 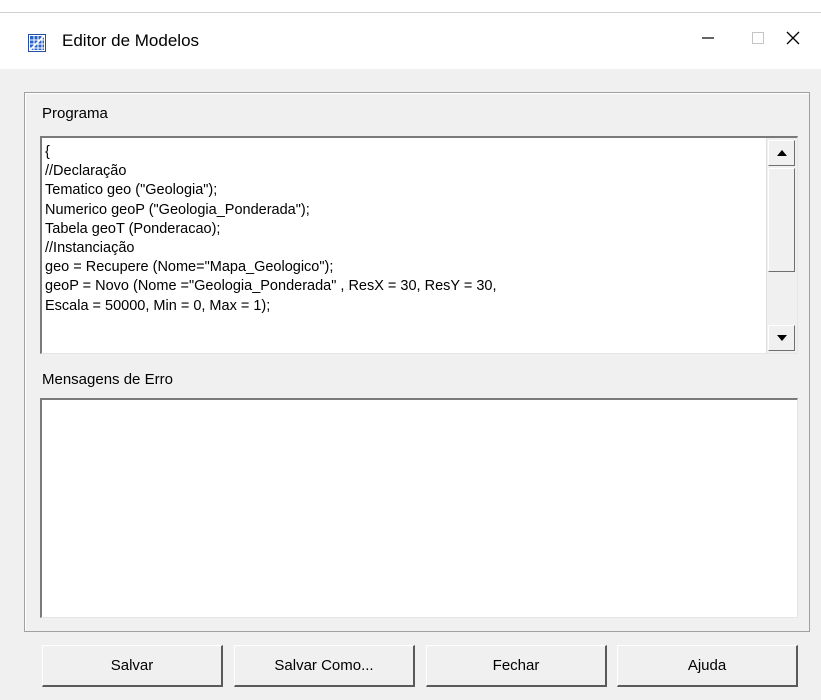 What do you see at coordinates (86, 171) in the screenshot?
I see `code-line: //Declaração` at bounding box center [86, 171].